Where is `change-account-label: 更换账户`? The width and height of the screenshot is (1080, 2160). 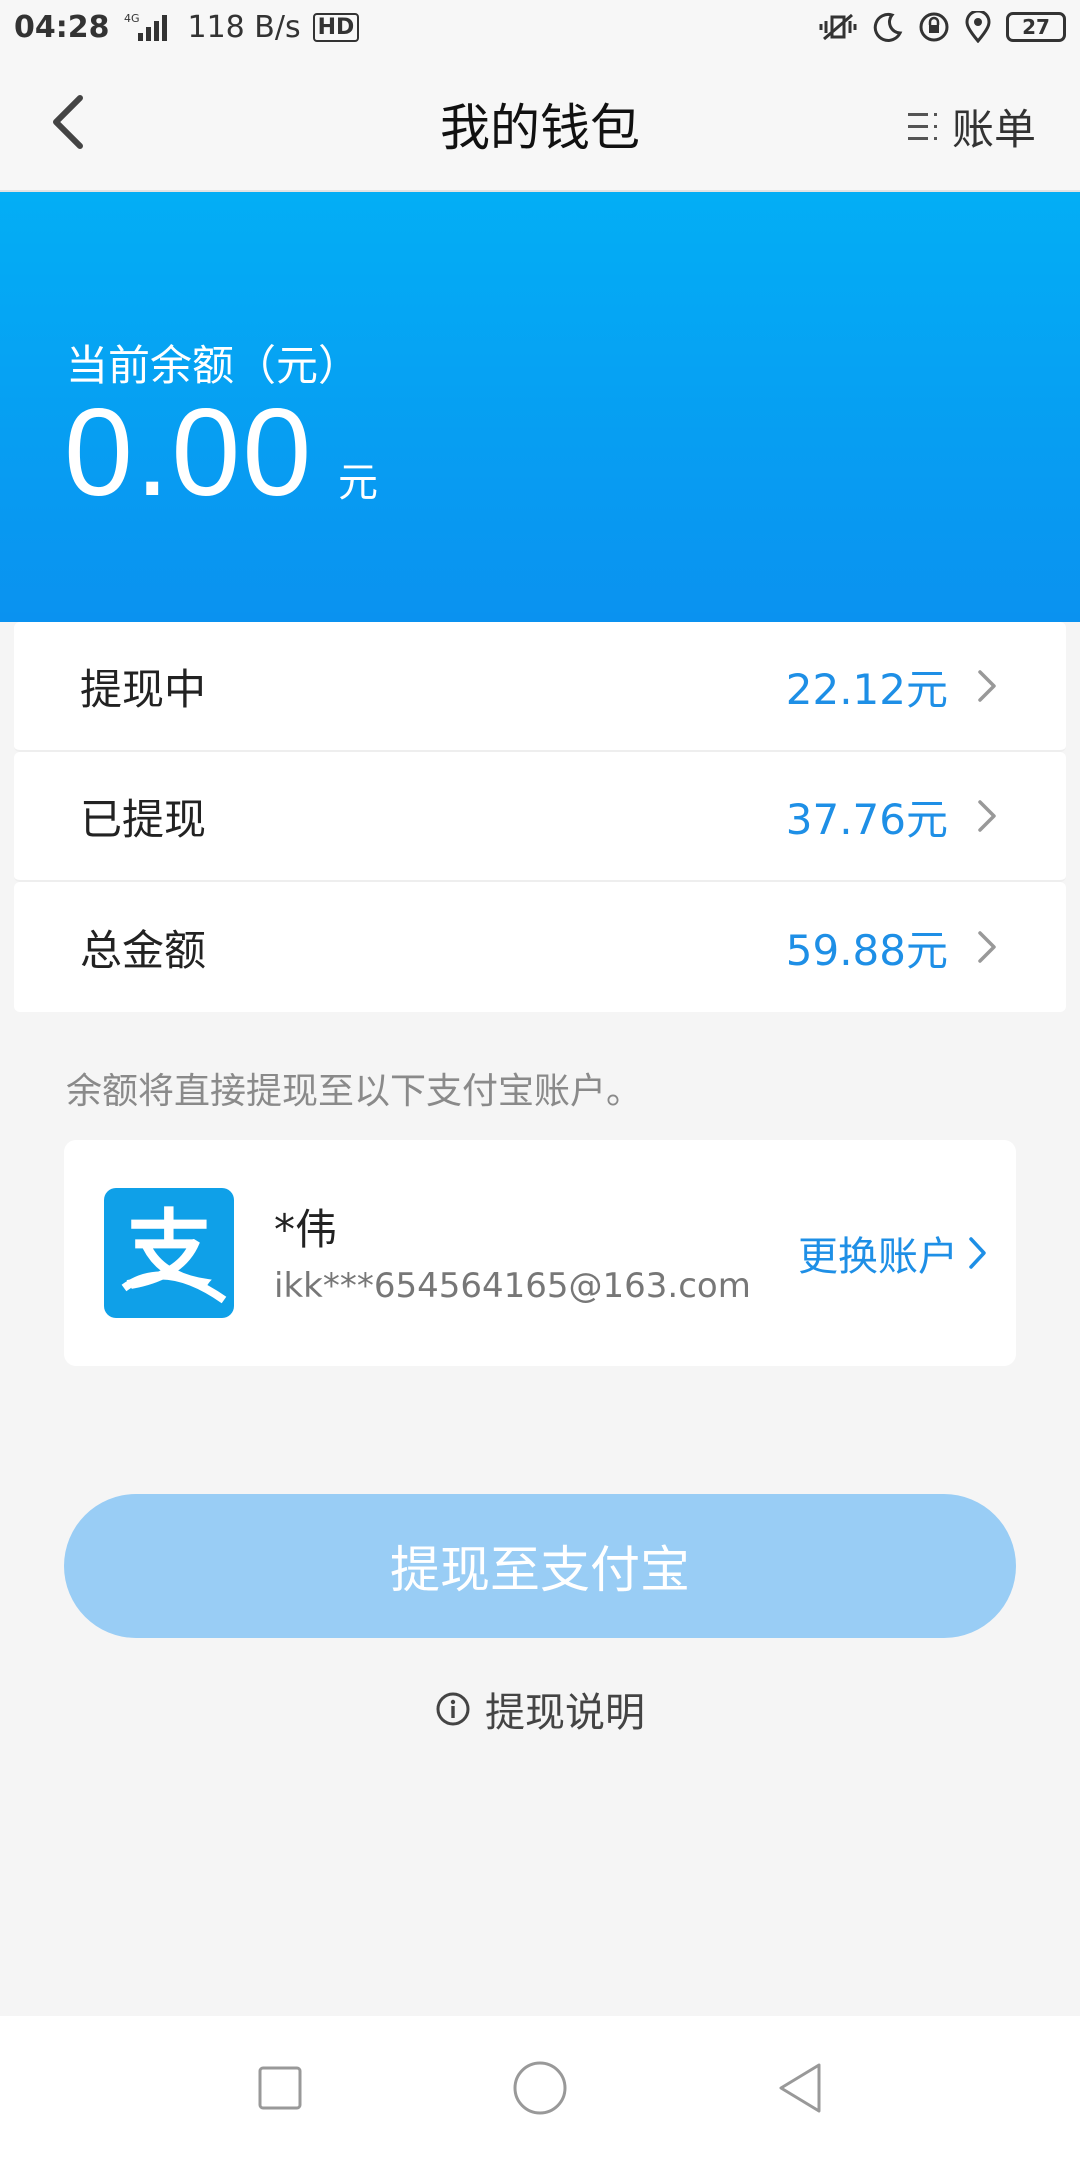
change-account-label: 更换账户 is located at coordinates (878, 1257).